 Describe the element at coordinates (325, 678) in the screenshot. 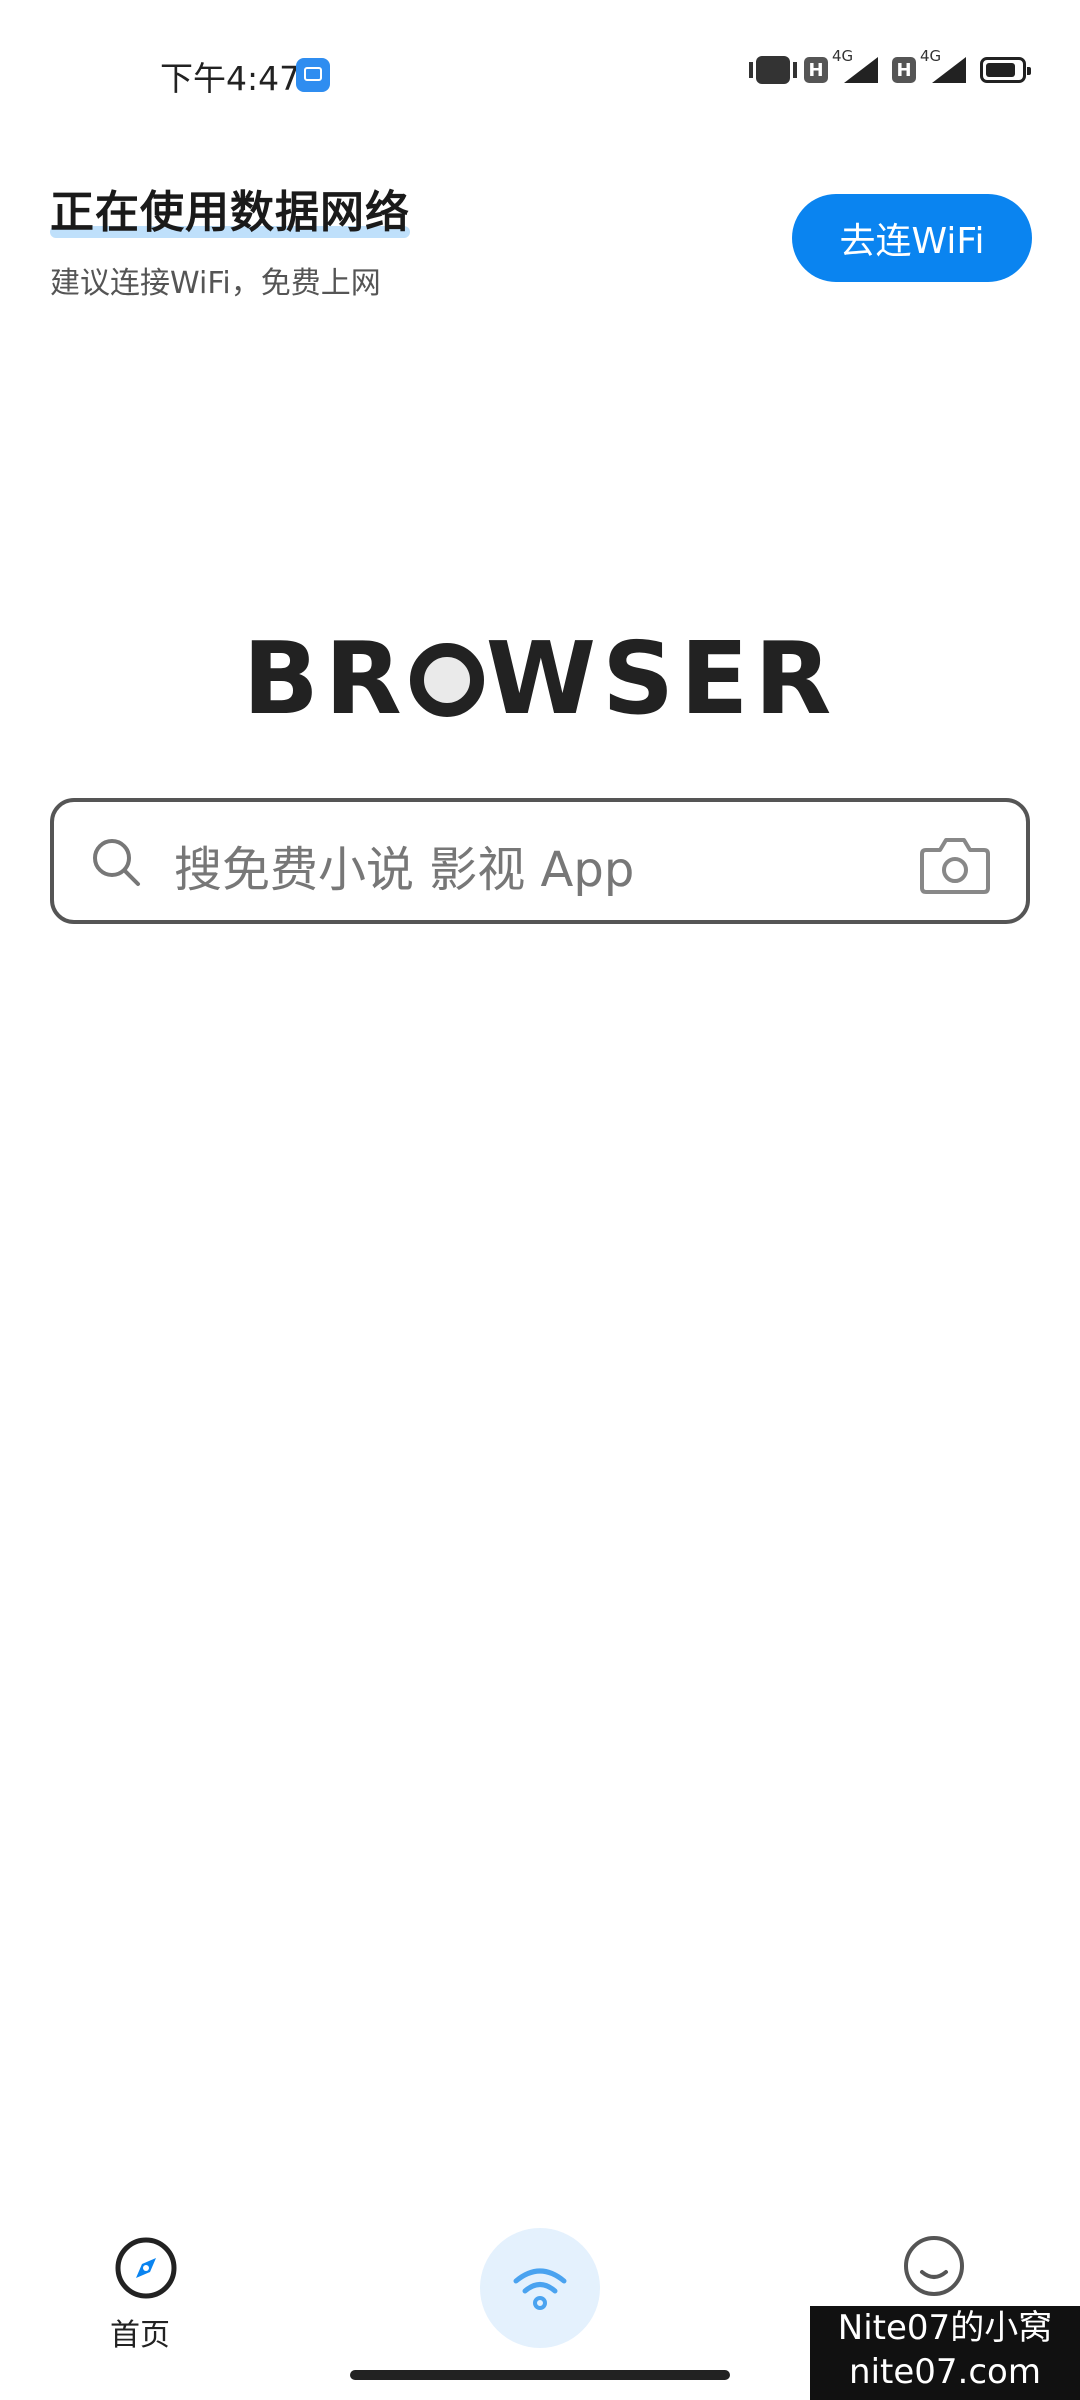

I see `logo-text-left: BR` at that location.